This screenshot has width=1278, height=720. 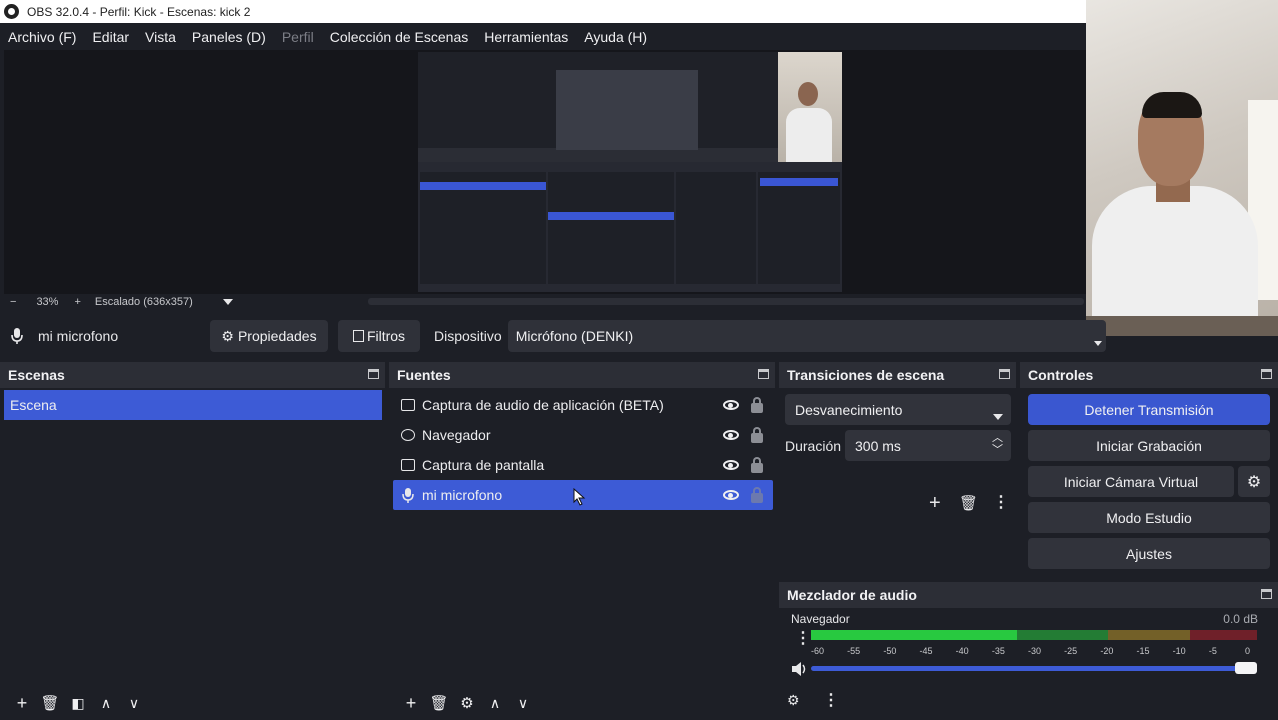 What do you see at coordinates (928, 445) in the screenshot?
I see `duration-spinbox: 300 ms ︿ ﹀` at bounding box center [928, 445].